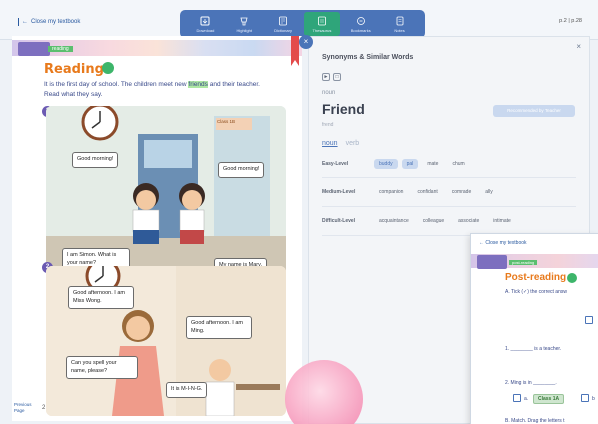  I want to click on option-a-prefix: a., so click(526, 399).